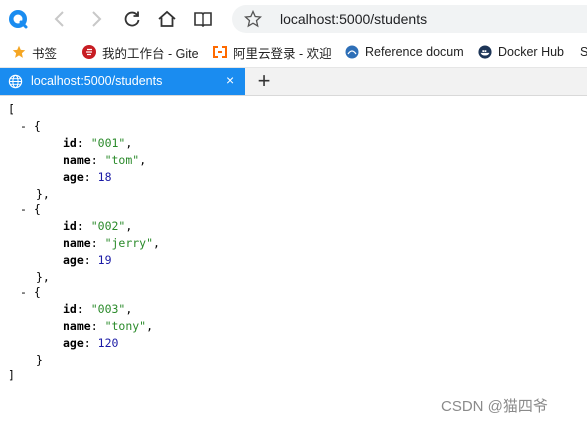  What do you see at coordinates (353, 19) in the screenshot?
I see `address-text: localhost:5000/students` at bounding box center [353, 19].